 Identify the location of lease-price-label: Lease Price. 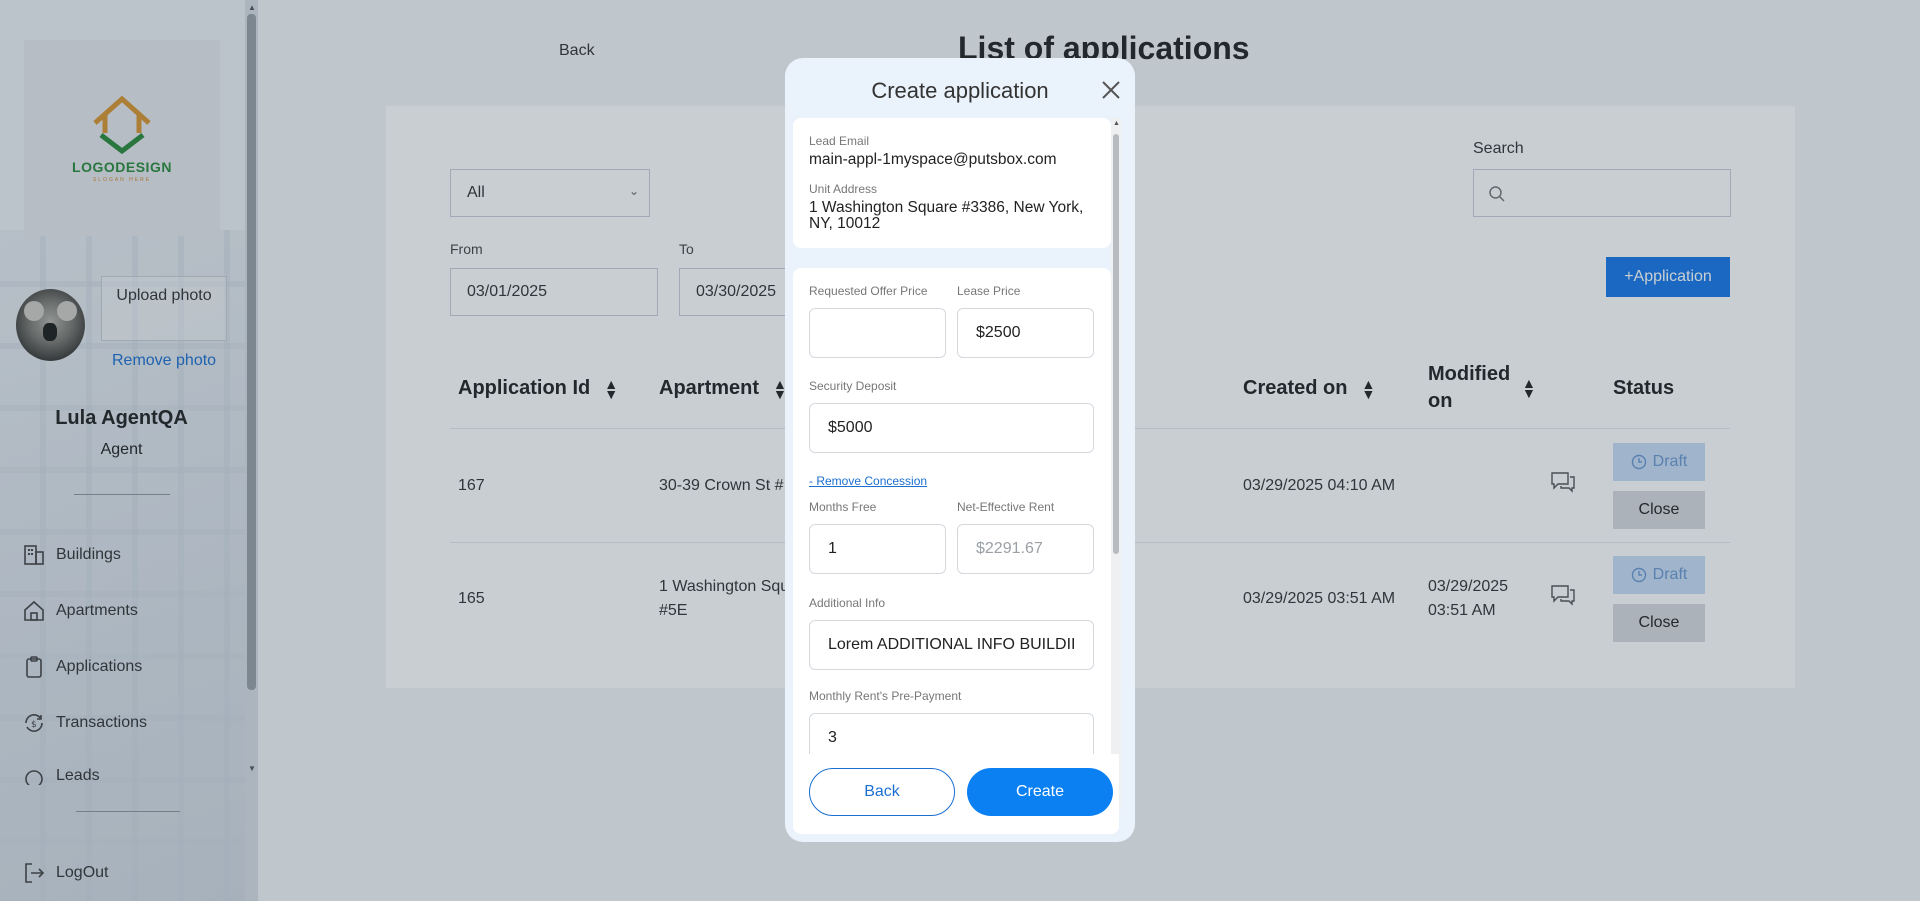
(989, 291).